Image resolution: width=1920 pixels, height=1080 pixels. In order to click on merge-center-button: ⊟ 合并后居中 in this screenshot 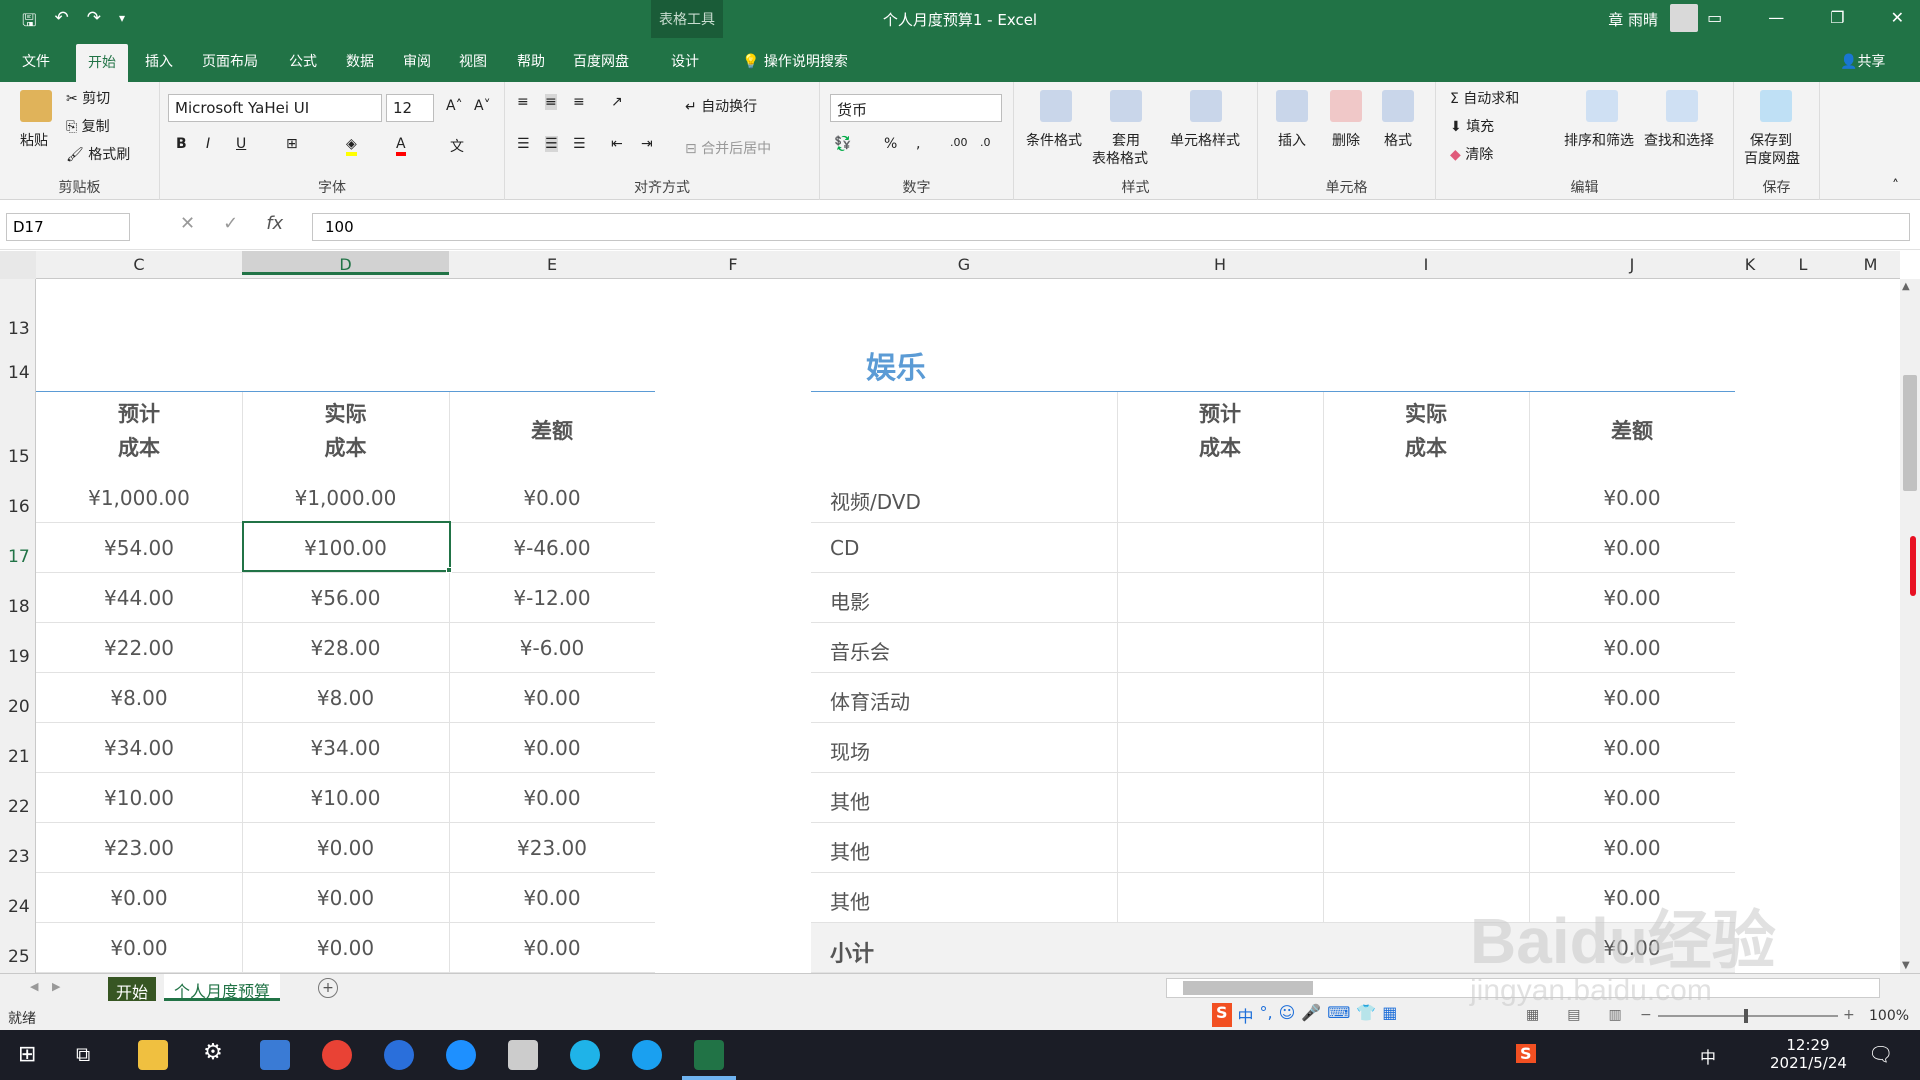, I will do `click(728, 148)`.